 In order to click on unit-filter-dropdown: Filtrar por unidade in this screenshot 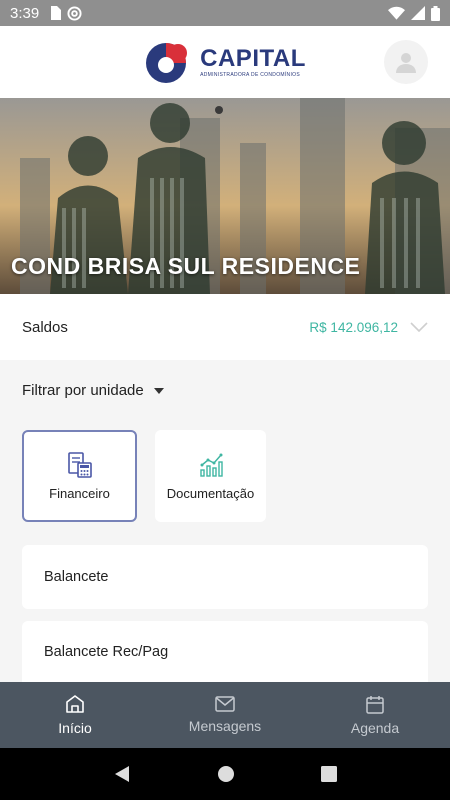, I will do `click(93, 390)`.